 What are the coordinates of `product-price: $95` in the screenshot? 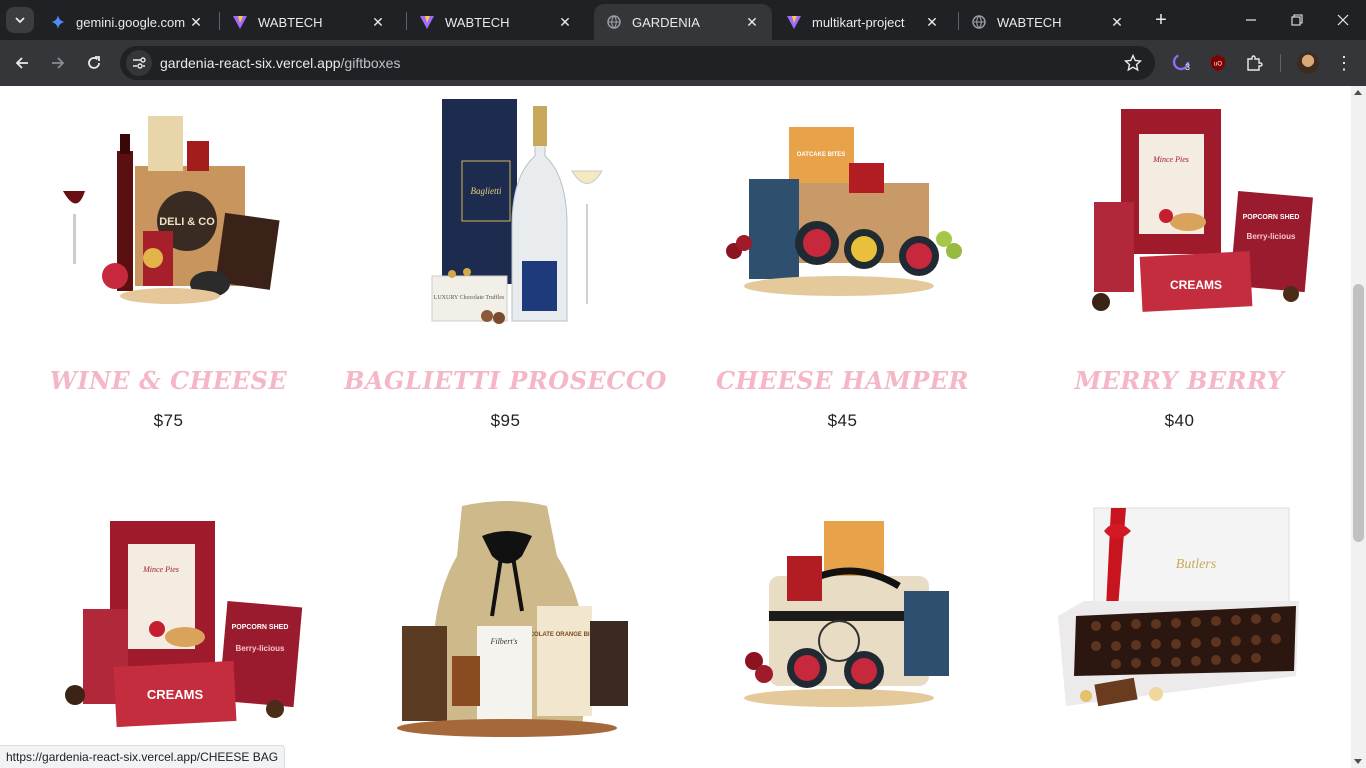 It's located at (505, 420).